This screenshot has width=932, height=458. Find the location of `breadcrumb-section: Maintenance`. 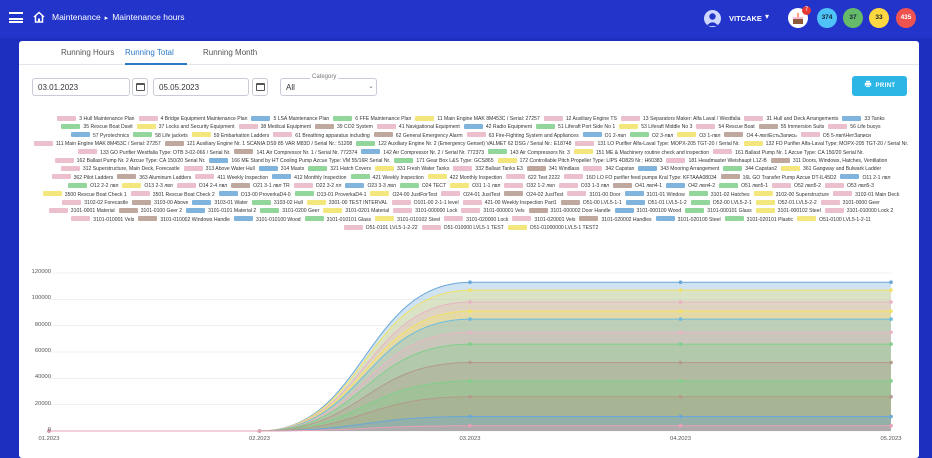

breadcrumb-section: Maintenance is located at coordinates (76, 17).